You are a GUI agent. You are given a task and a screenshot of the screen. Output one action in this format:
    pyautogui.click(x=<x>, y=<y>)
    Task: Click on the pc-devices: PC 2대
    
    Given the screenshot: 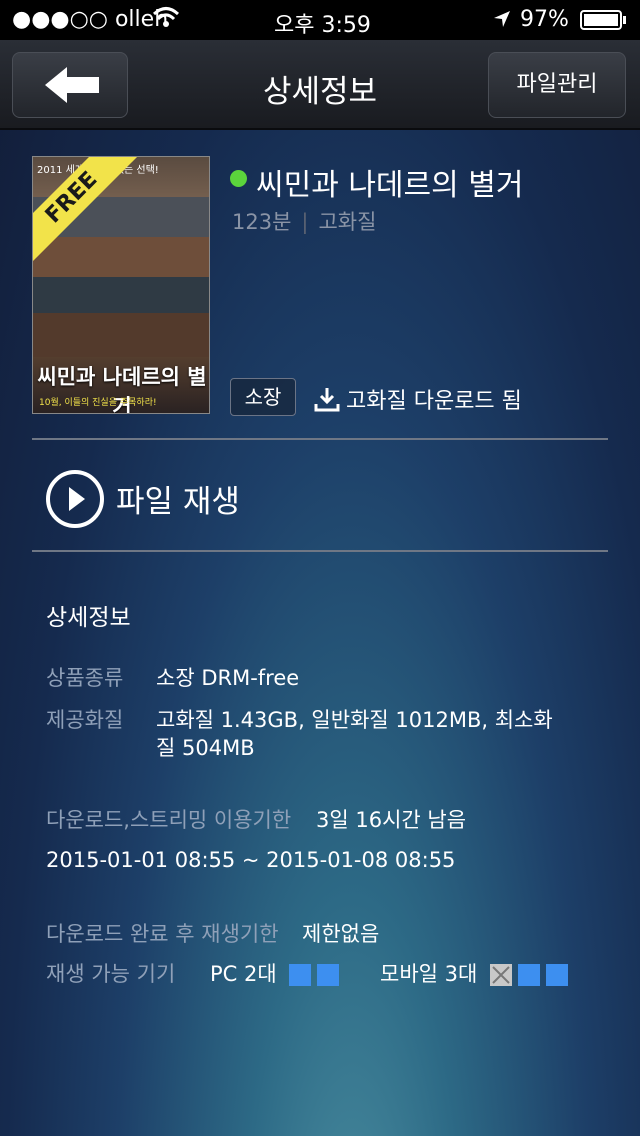 What is the action you would take?
    pyautogui.click(x=275, y=973)
    